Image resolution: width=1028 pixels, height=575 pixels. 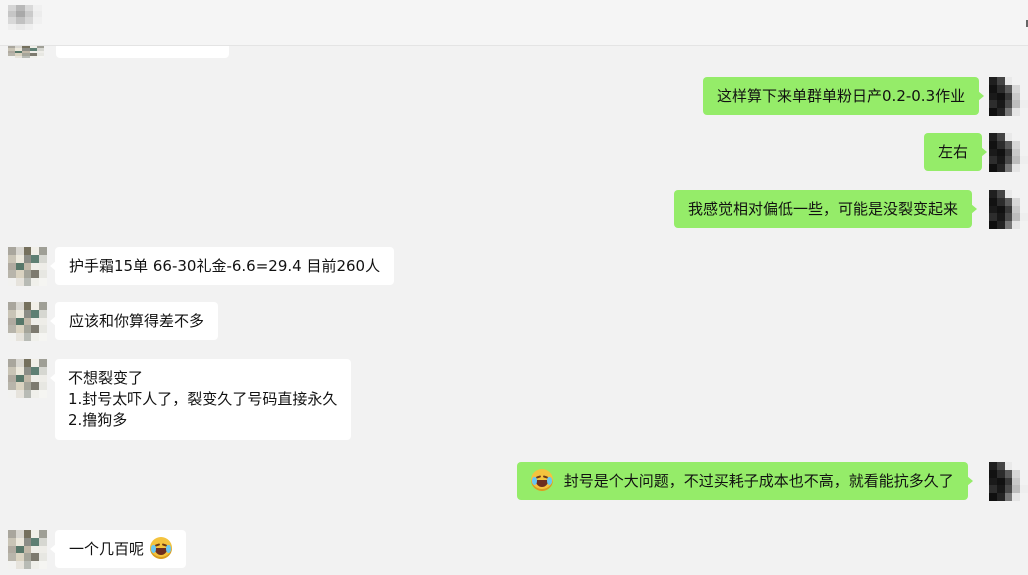 I want to click on message-line: 1.封号太吓人了，裂变久了号码直接永久, so click(x=203, y=399).